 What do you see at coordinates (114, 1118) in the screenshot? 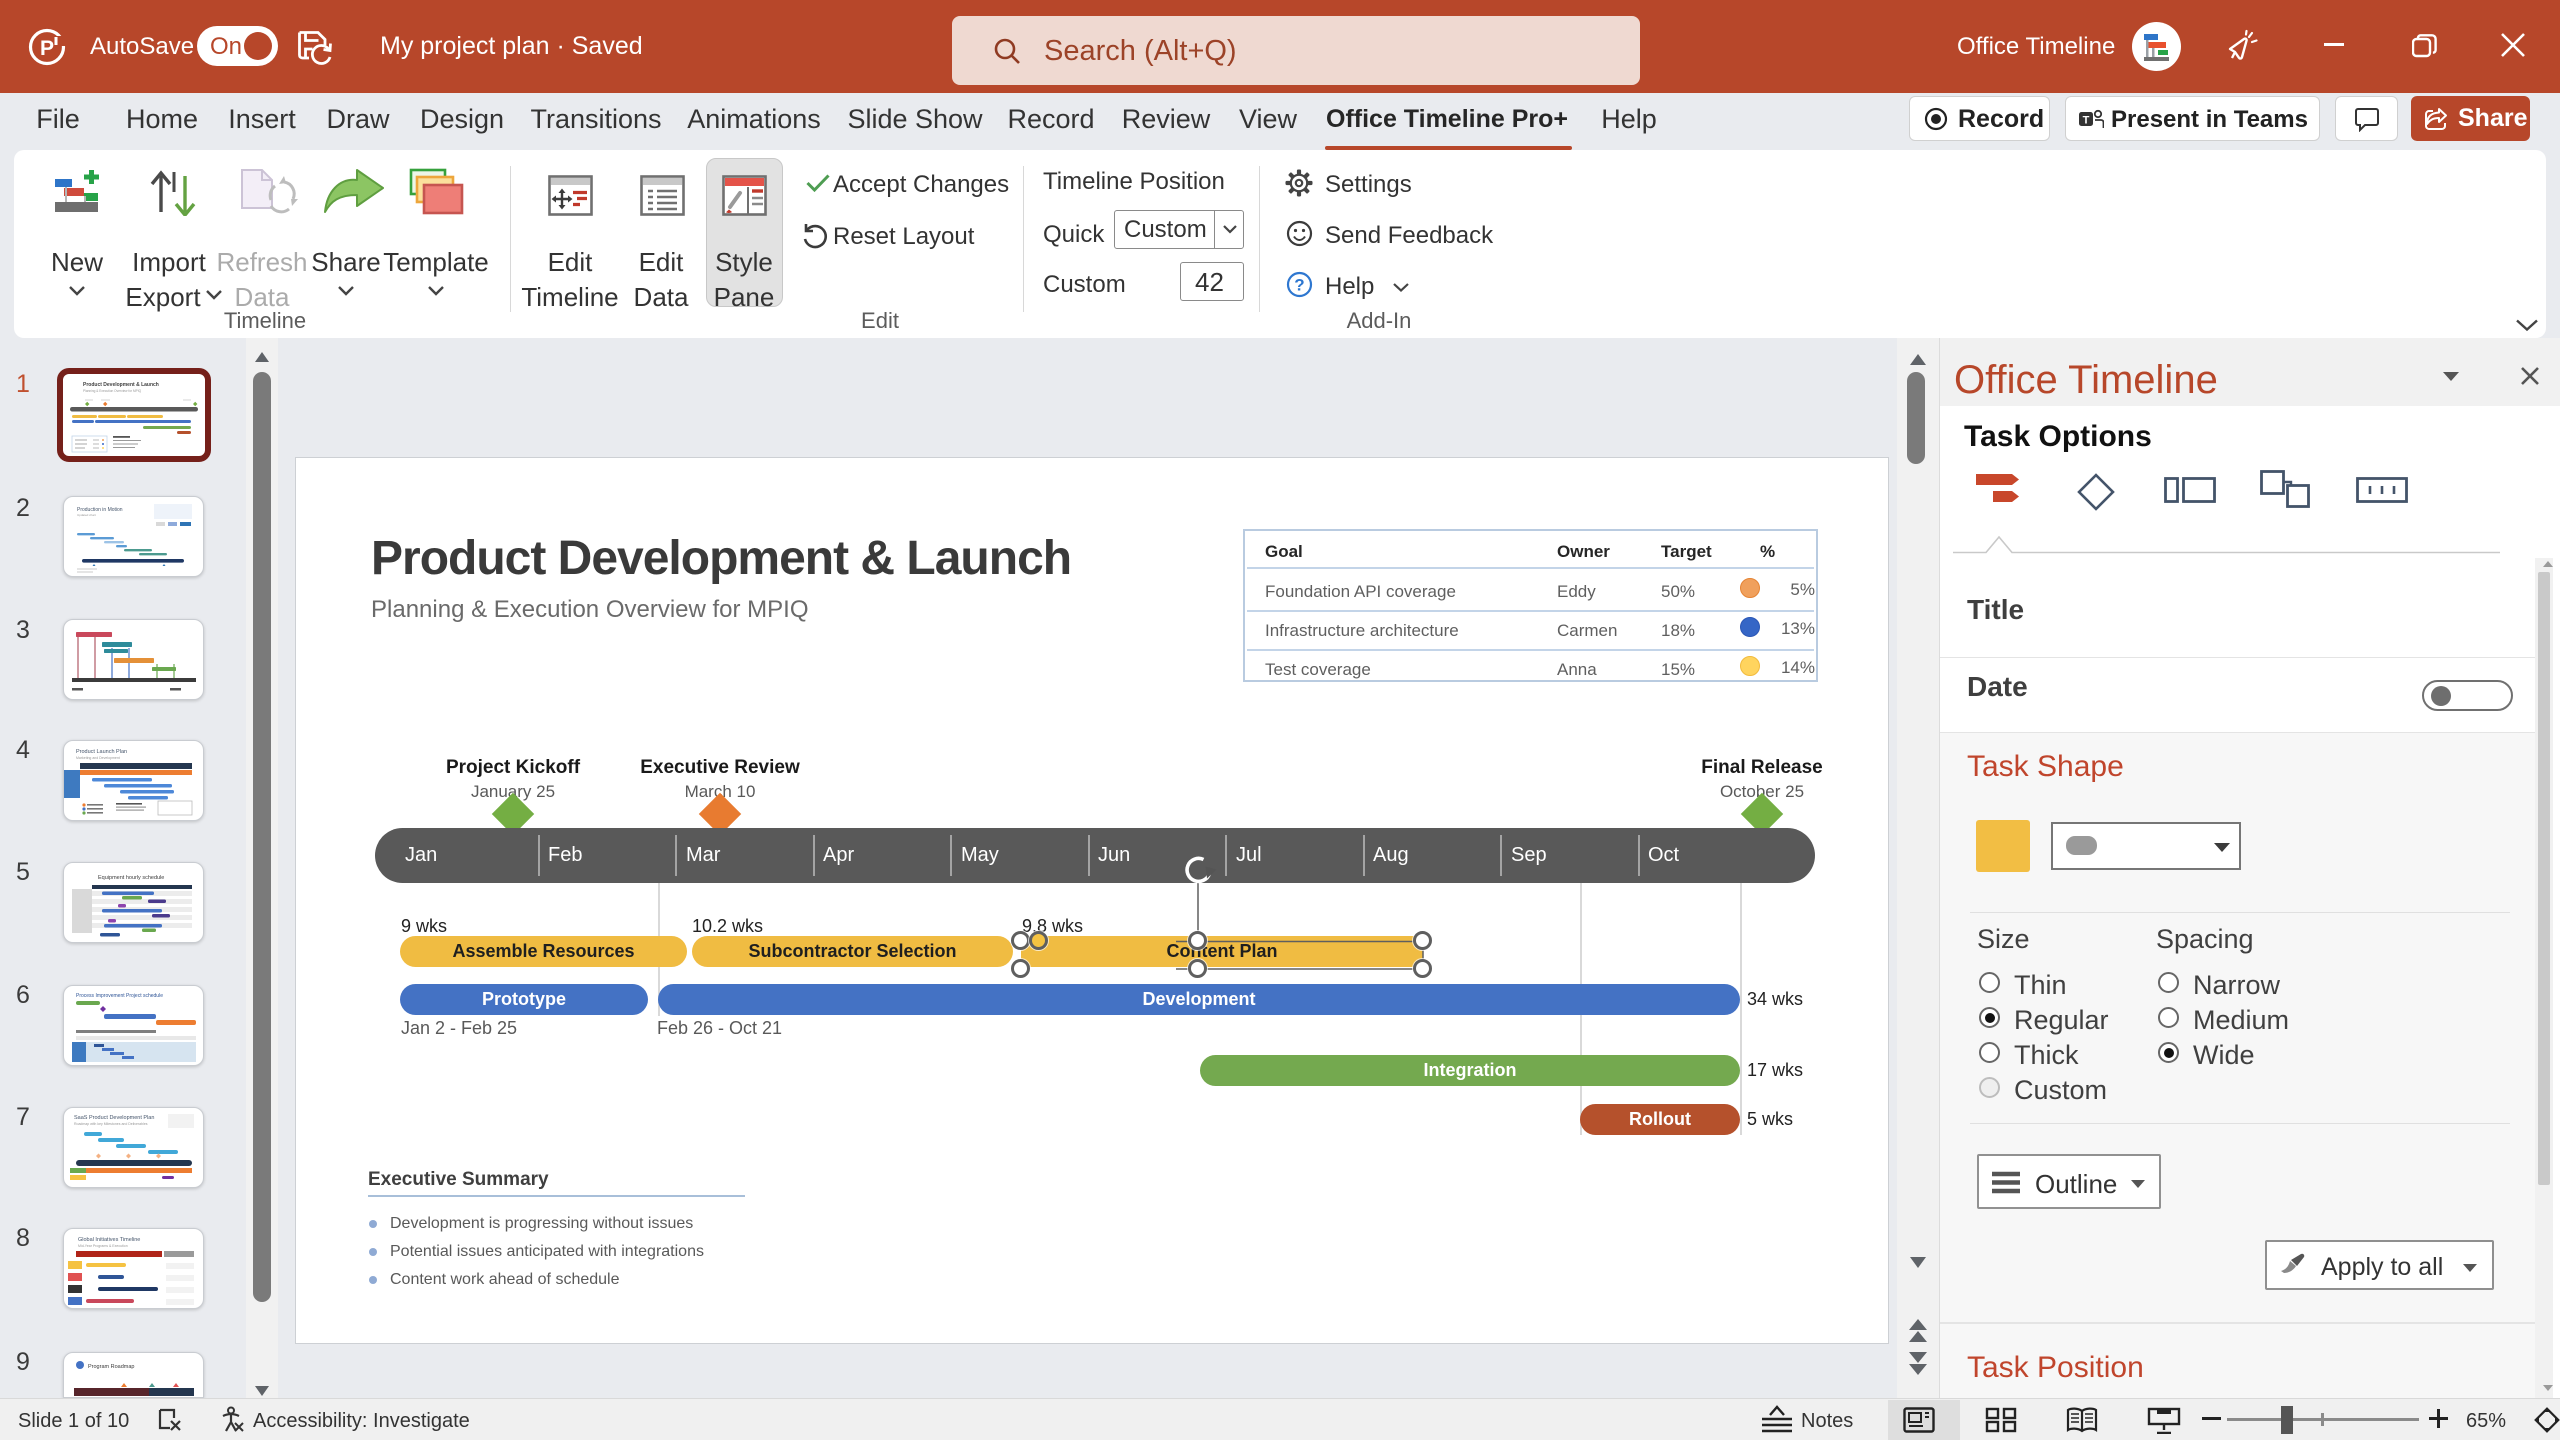
I see `svg-text: SaaS Product Development Plan` at bounding box center [114, 1118].